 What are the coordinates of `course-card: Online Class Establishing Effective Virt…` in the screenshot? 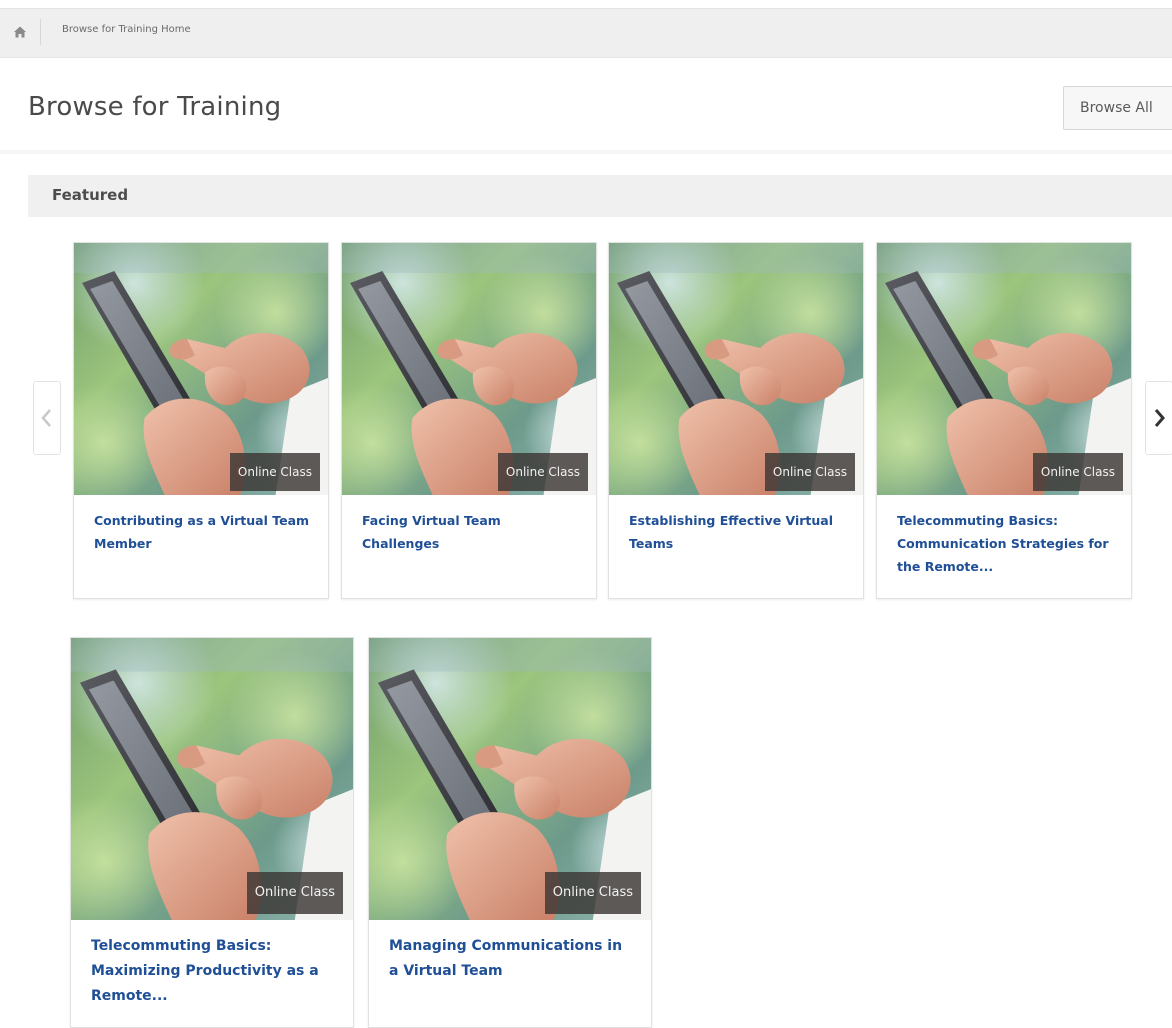 It's located at (736, 420).